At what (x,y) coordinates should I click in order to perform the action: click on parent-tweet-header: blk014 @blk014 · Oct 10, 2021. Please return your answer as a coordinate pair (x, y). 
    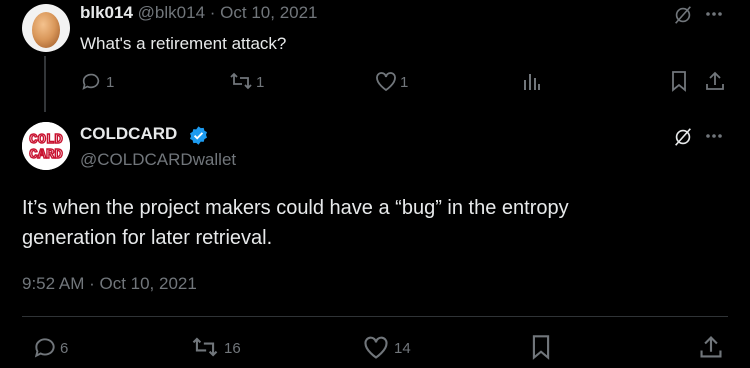
    Looking at the image, I should click on (199, 13).